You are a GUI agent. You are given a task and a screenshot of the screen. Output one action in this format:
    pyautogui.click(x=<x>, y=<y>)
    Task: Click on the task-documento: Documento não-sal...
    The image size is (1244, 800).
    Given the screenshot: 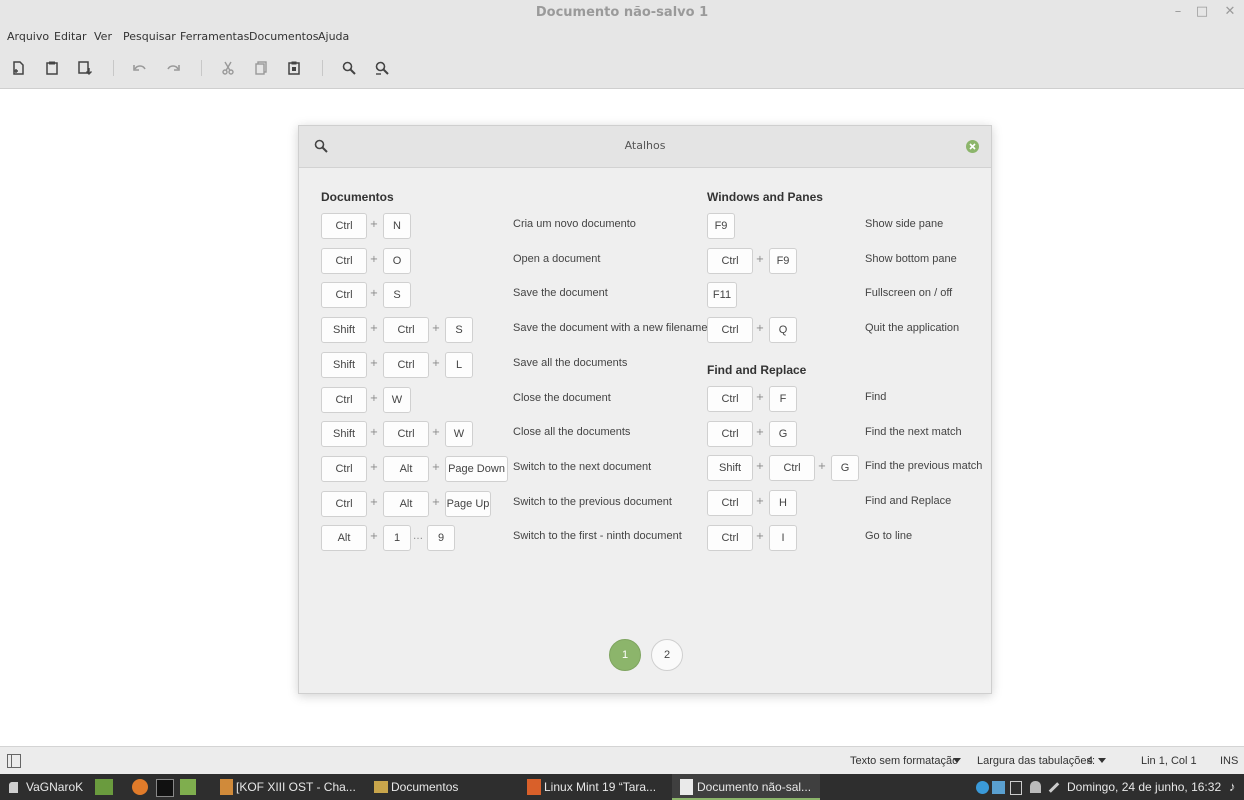 What is the action you would take?
    pyautogui.click(x=754, y=787)
    